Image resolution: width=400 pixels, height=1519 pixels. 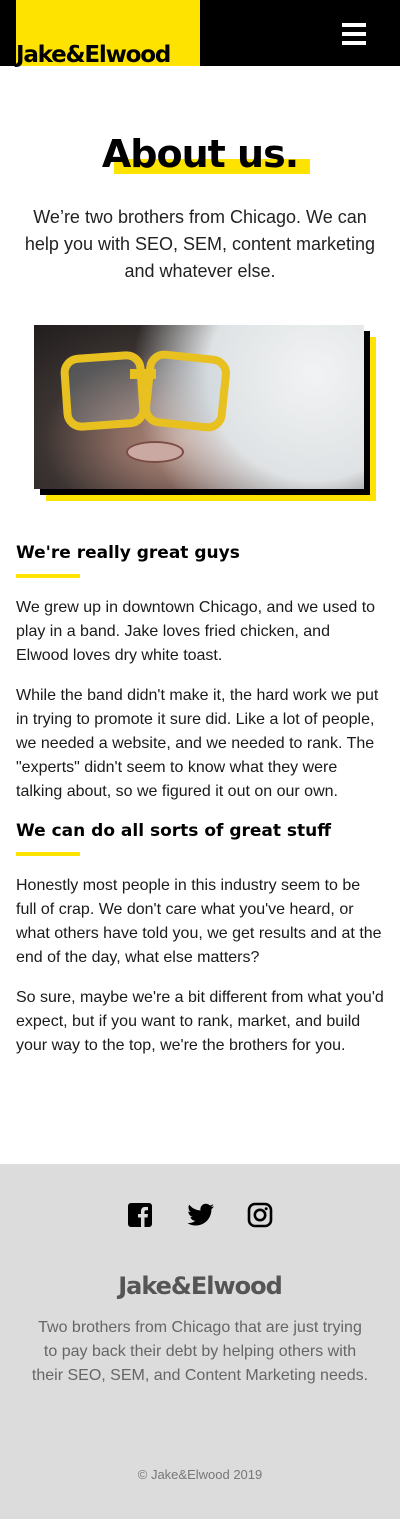 I want to click on facebook-icon, so click(x=140, y=1215).